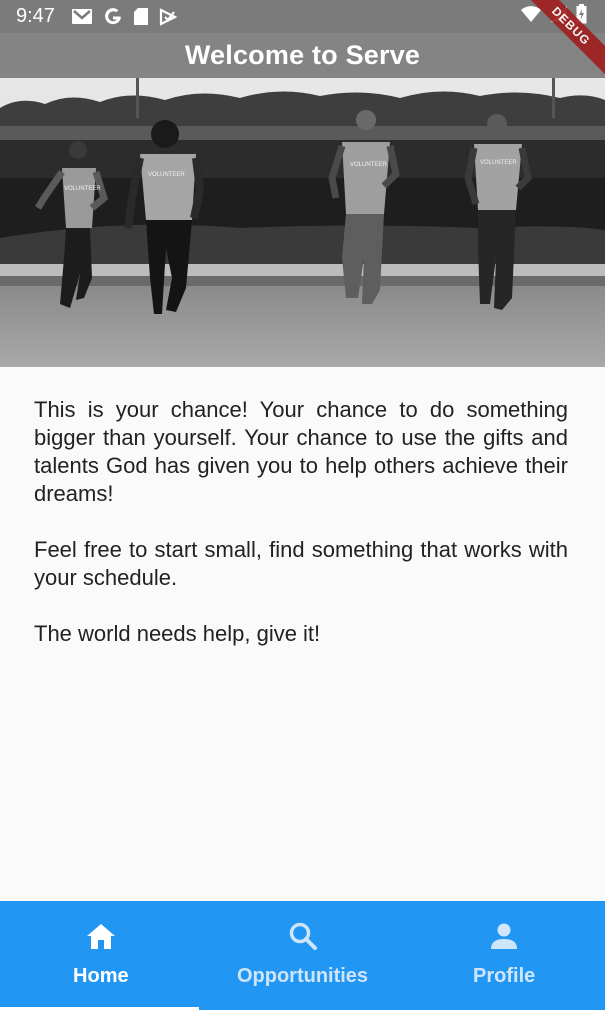  I want to click on nav-label: Profile, so click(504, 976).